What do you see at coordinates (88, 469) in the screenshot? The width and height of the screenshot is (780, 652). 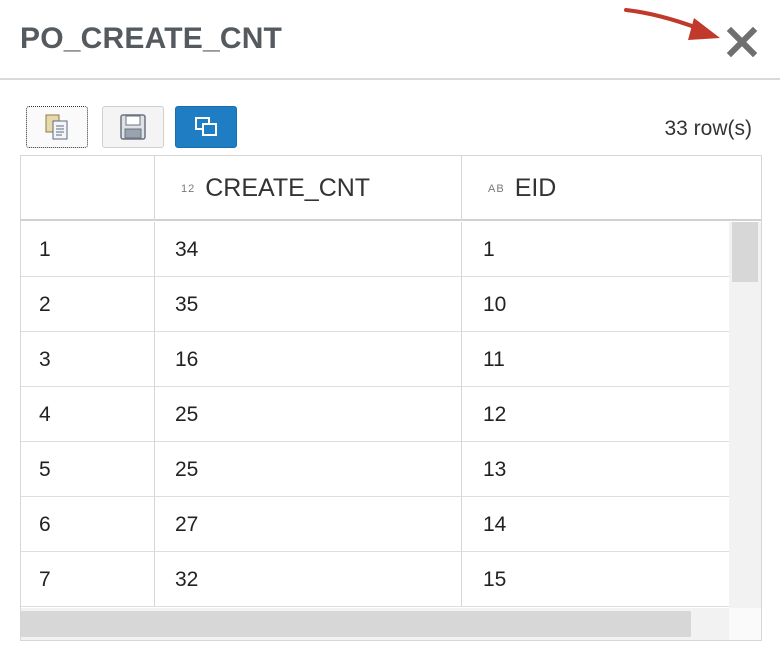 I see `row-number-cell: 5` at bounding box center [88, 469].